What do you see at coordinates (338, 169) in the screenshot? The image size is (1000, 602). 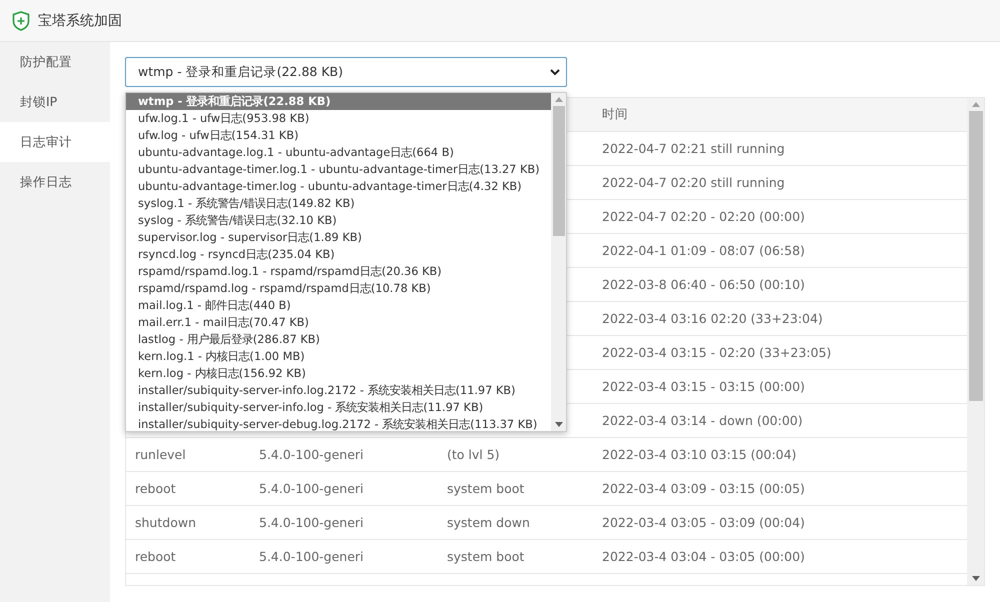 I see `dropdown-option: ubuntu-advantage-timer.log.1 - ubuntu-advantage-timer日志(13.27 KB)` at bounding box center [338, 169].